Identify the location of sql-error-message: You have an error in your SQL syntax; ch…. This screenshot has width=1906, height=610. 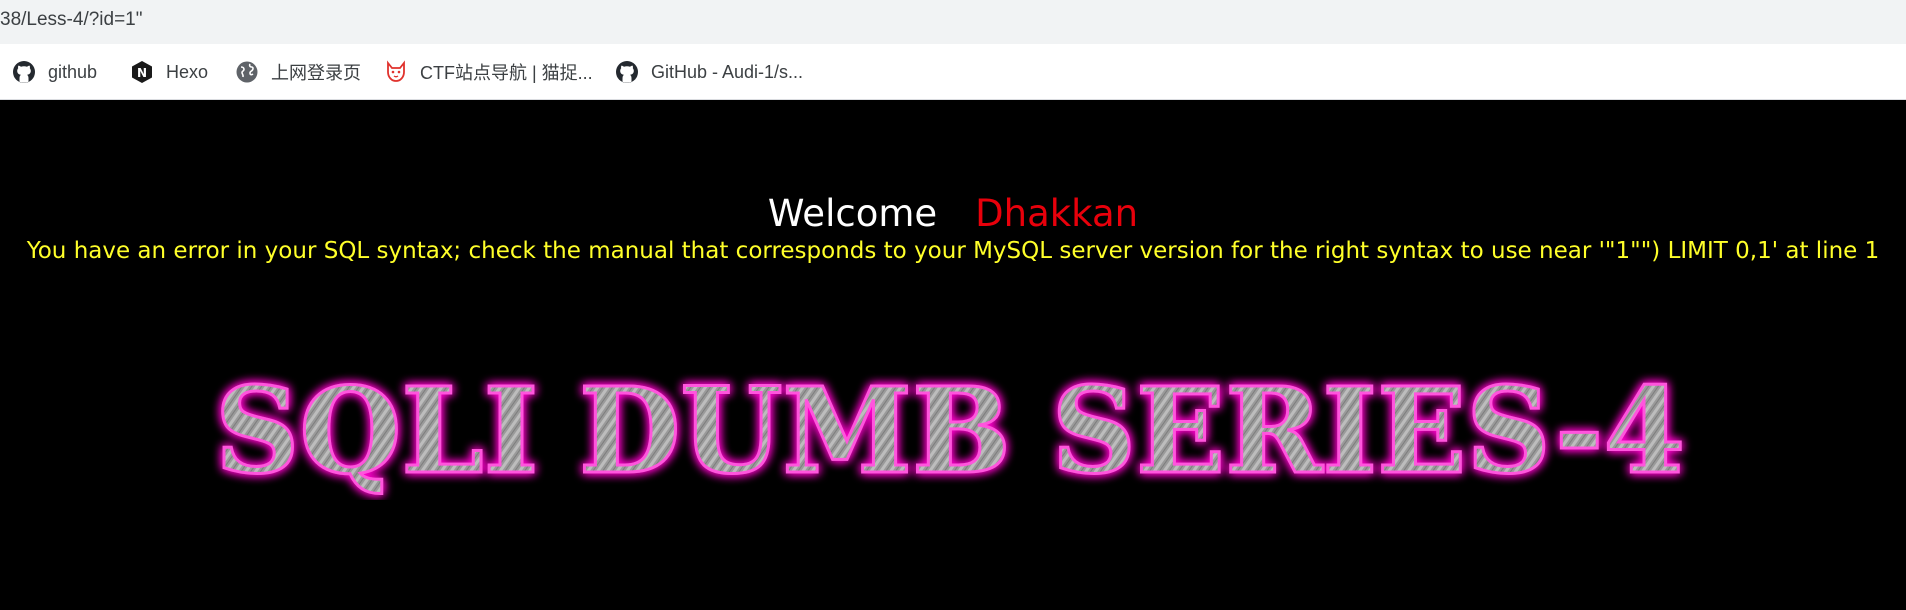
(953, 251).